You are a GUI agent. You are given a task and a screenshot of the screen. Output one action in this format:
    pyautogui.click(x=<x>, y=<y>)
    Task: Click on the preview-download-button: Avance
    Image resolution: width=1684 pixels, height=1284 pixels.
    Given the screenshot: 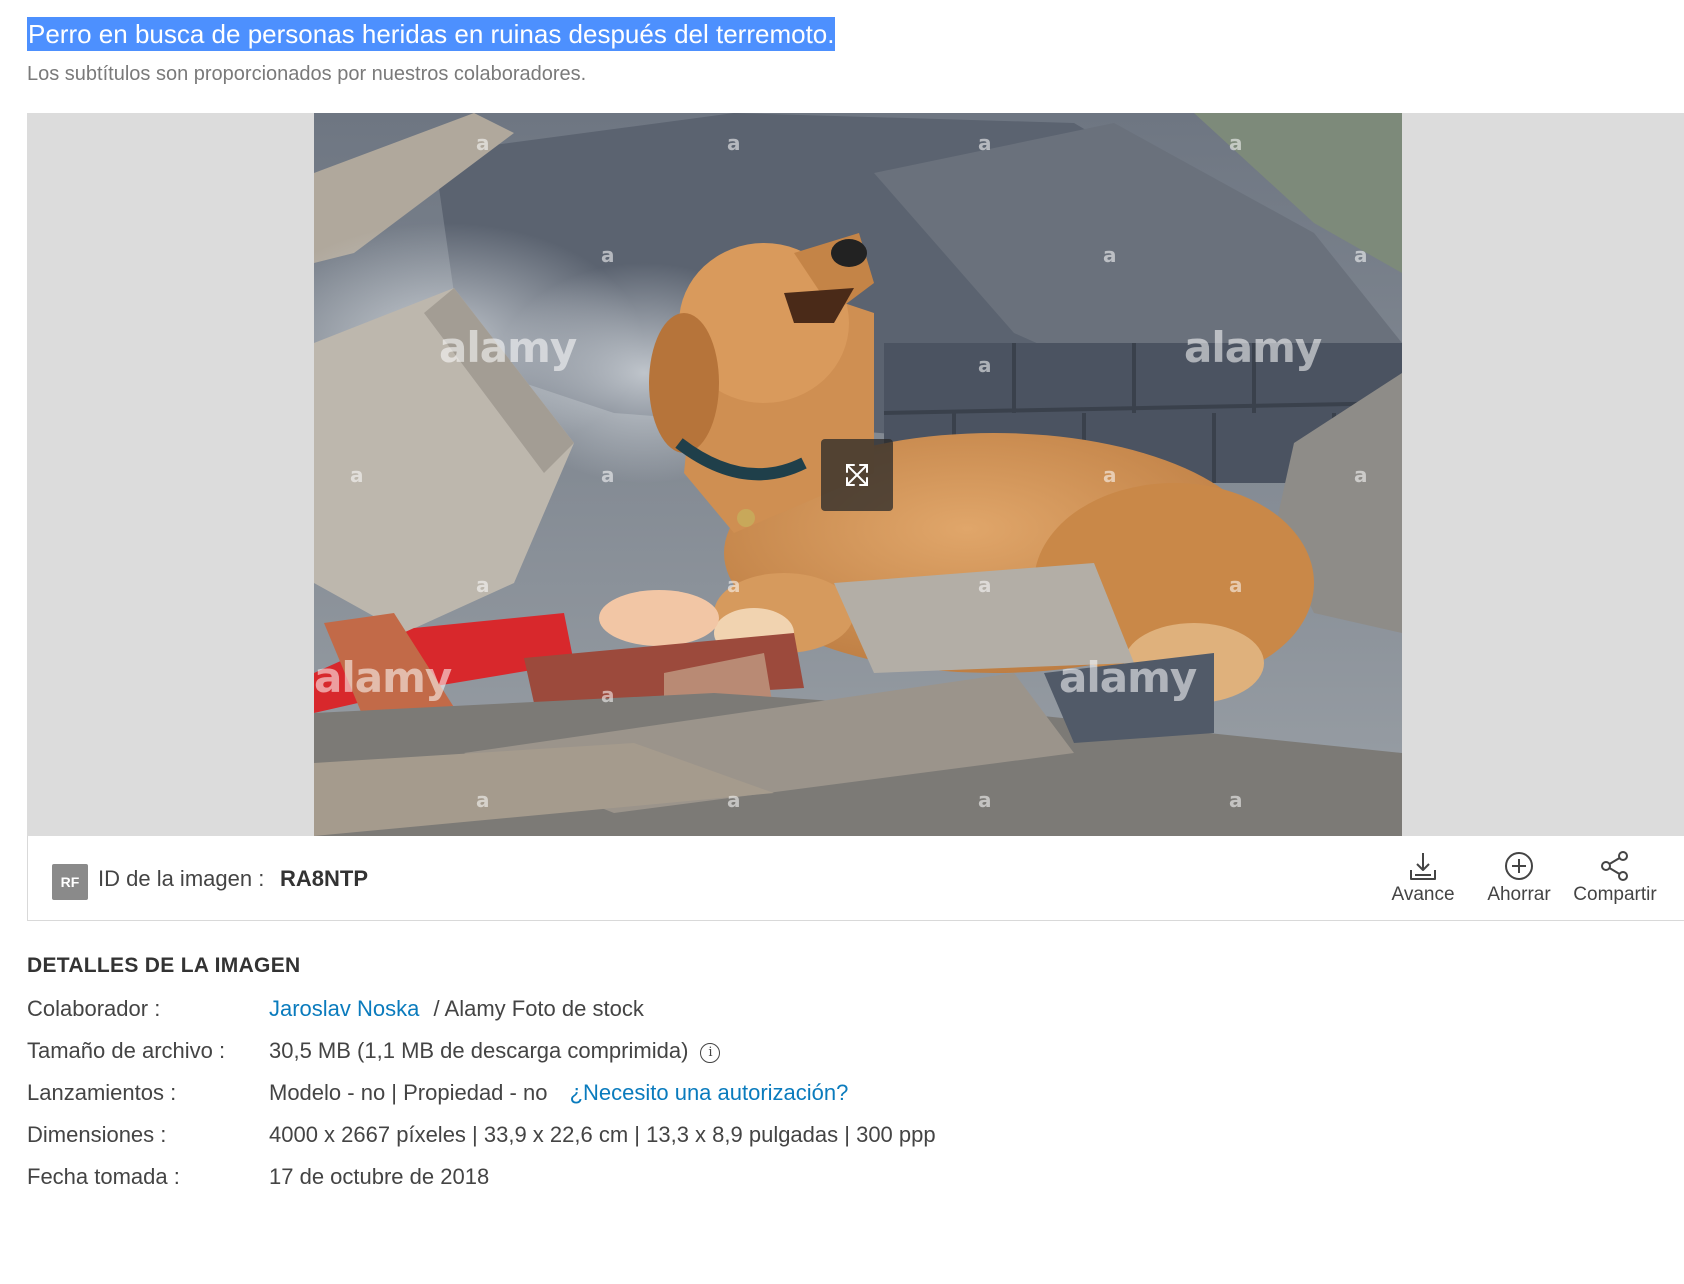 What is the action you would take?
    pyautogui.click(x=1423, y=878)
    